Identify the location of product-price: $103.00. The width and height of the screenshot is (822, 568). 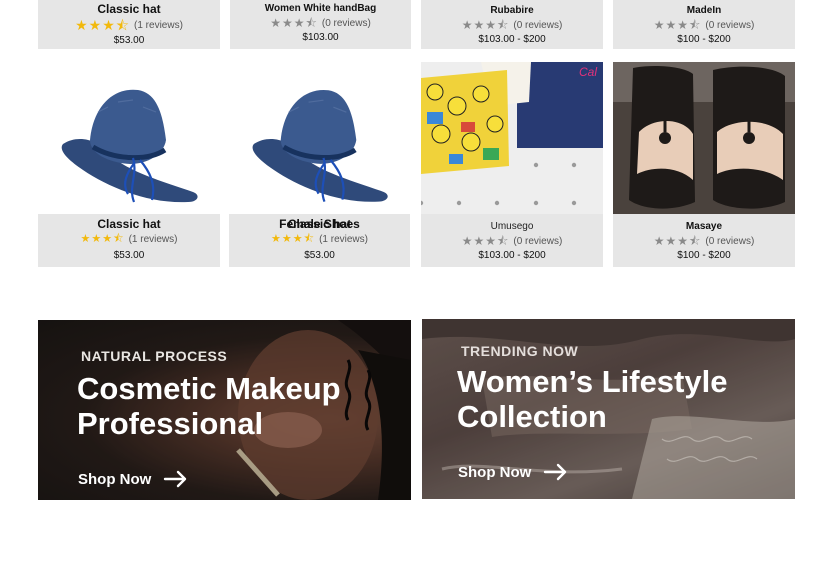
(320, 37).